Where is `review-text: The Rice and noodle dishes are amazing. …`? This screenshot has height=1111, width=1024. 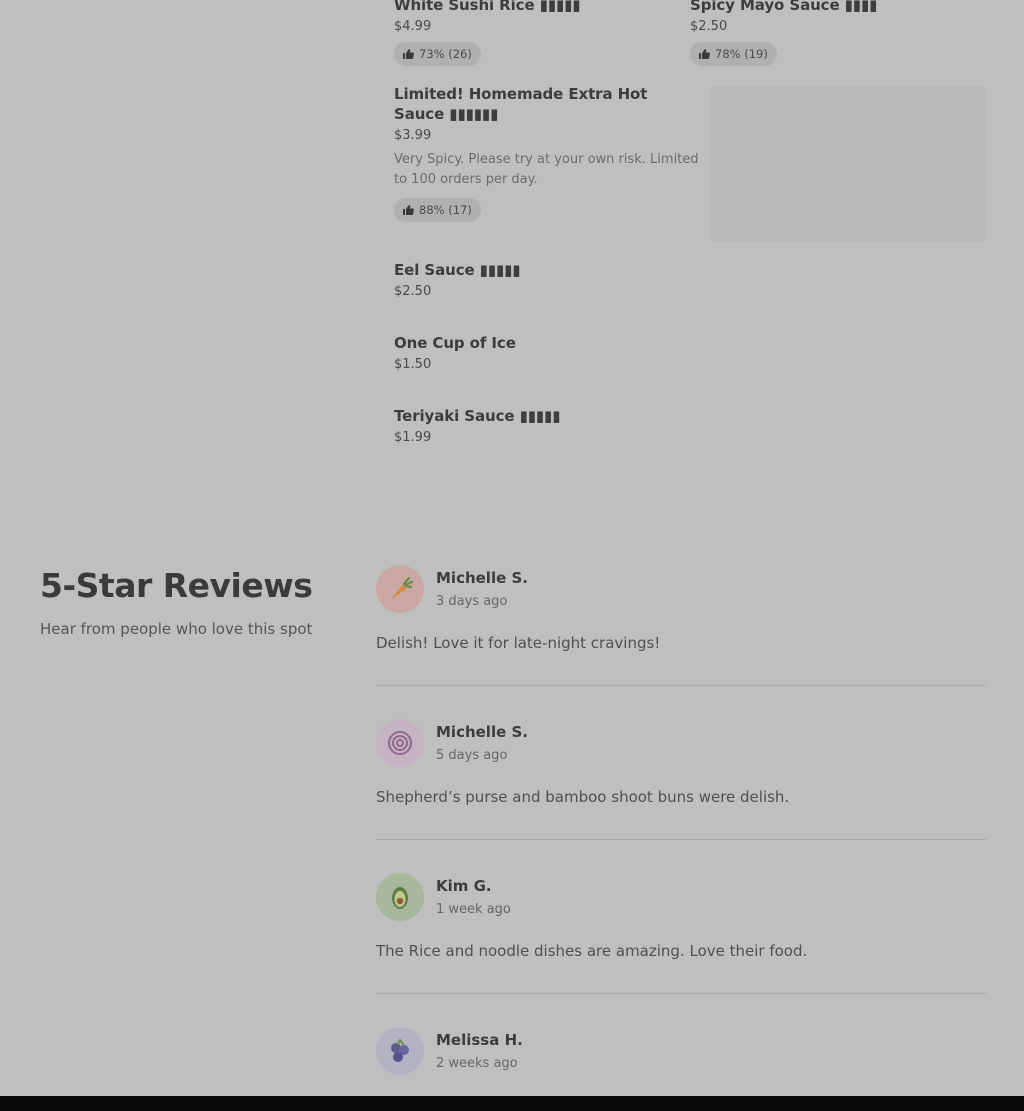 review-text: The Rice and noodle dishes are amazing. … is located at coordinates (592, 951).